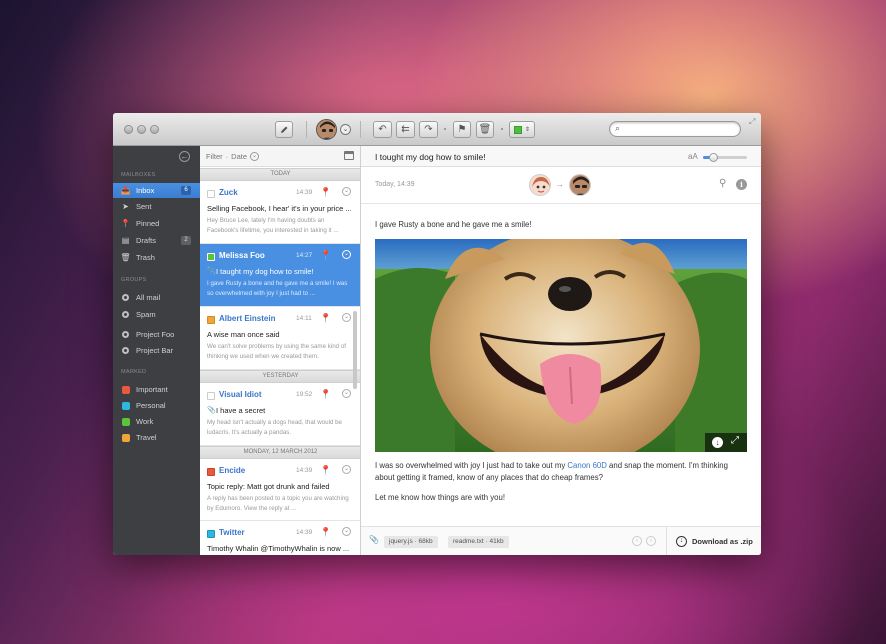  Describe the element at coordinates (154, 129) in the screenshot. I see `zoom-window-button` at that location.